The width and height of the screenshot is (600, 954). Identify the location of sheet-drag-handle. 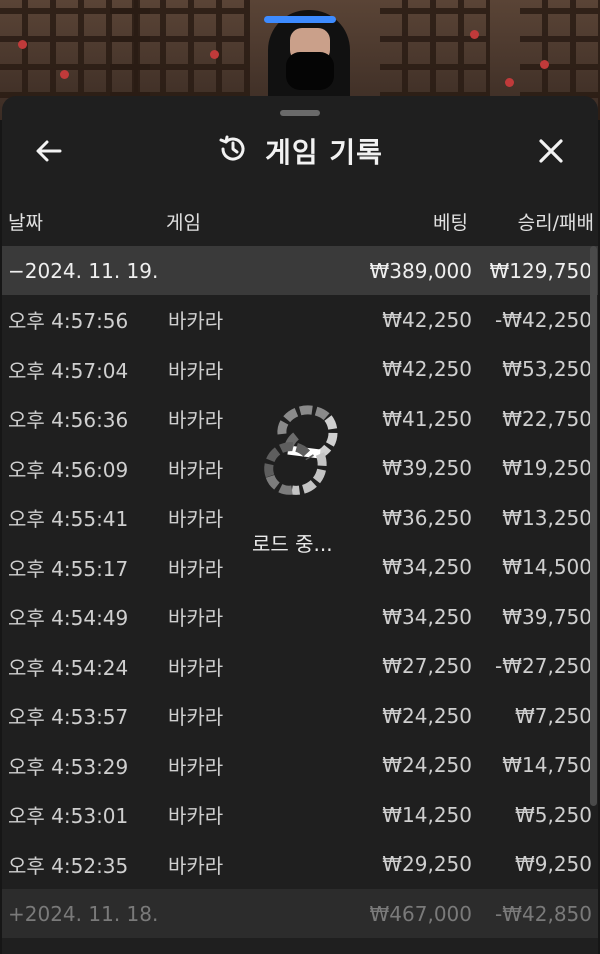
(300, 113).